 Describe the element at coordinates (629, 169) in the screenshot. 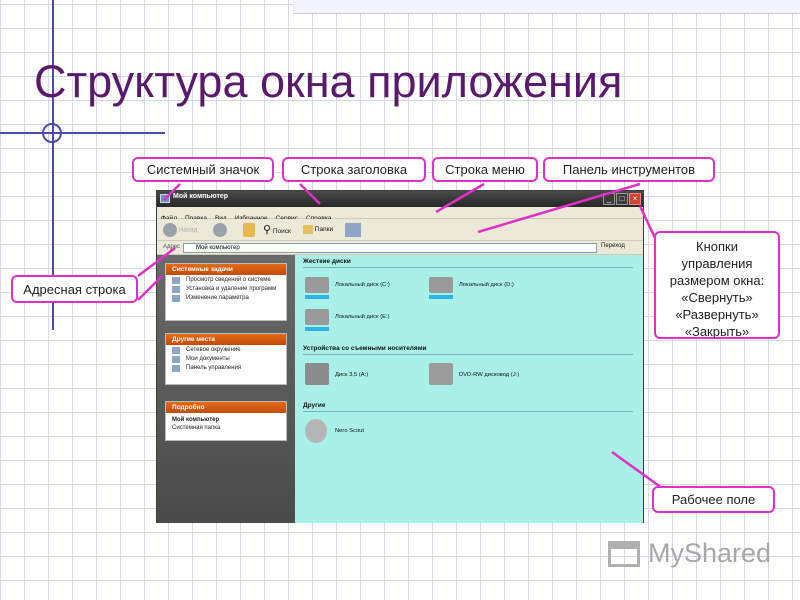

I see `callout-toolbar: Панель инструментов` at that location.